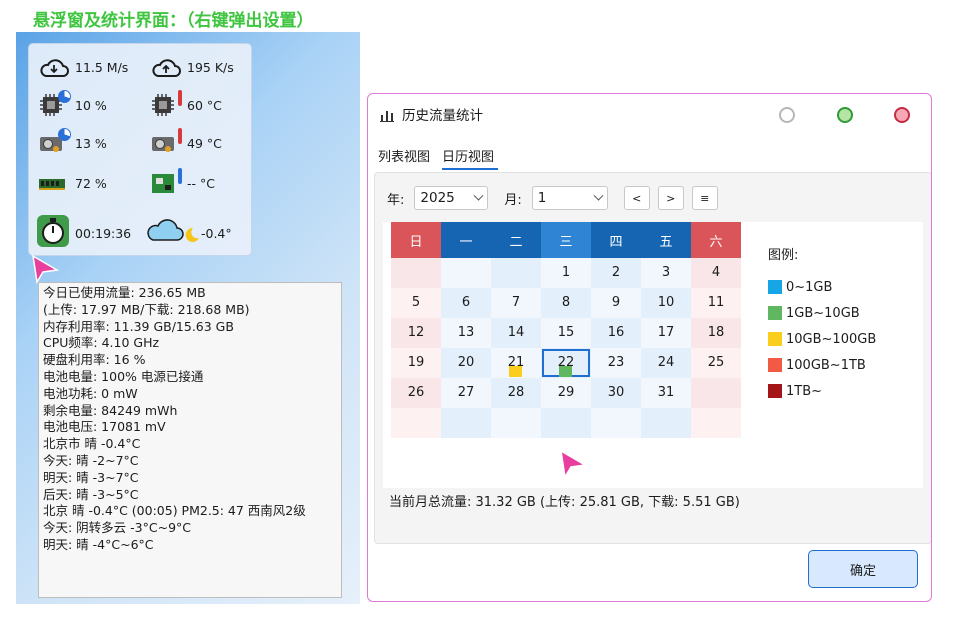 This screenshot has height=625, width=955. Describe the element at coordinates (165, 105) in the screenshot. I see `cpu-temperature-icon` at that location.